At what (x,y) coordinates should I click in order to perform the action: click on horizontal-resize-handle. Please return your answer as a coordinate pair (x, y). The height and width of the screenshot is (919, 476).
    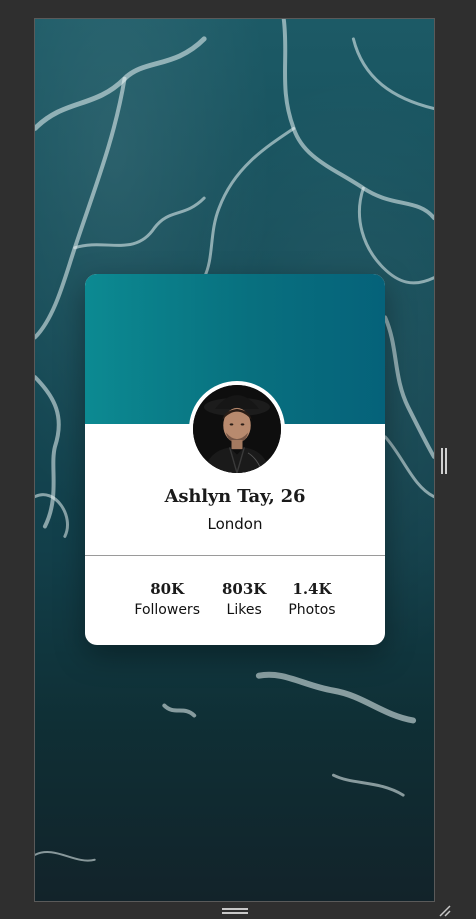
    Looking at the image, I should click on (444, 461).